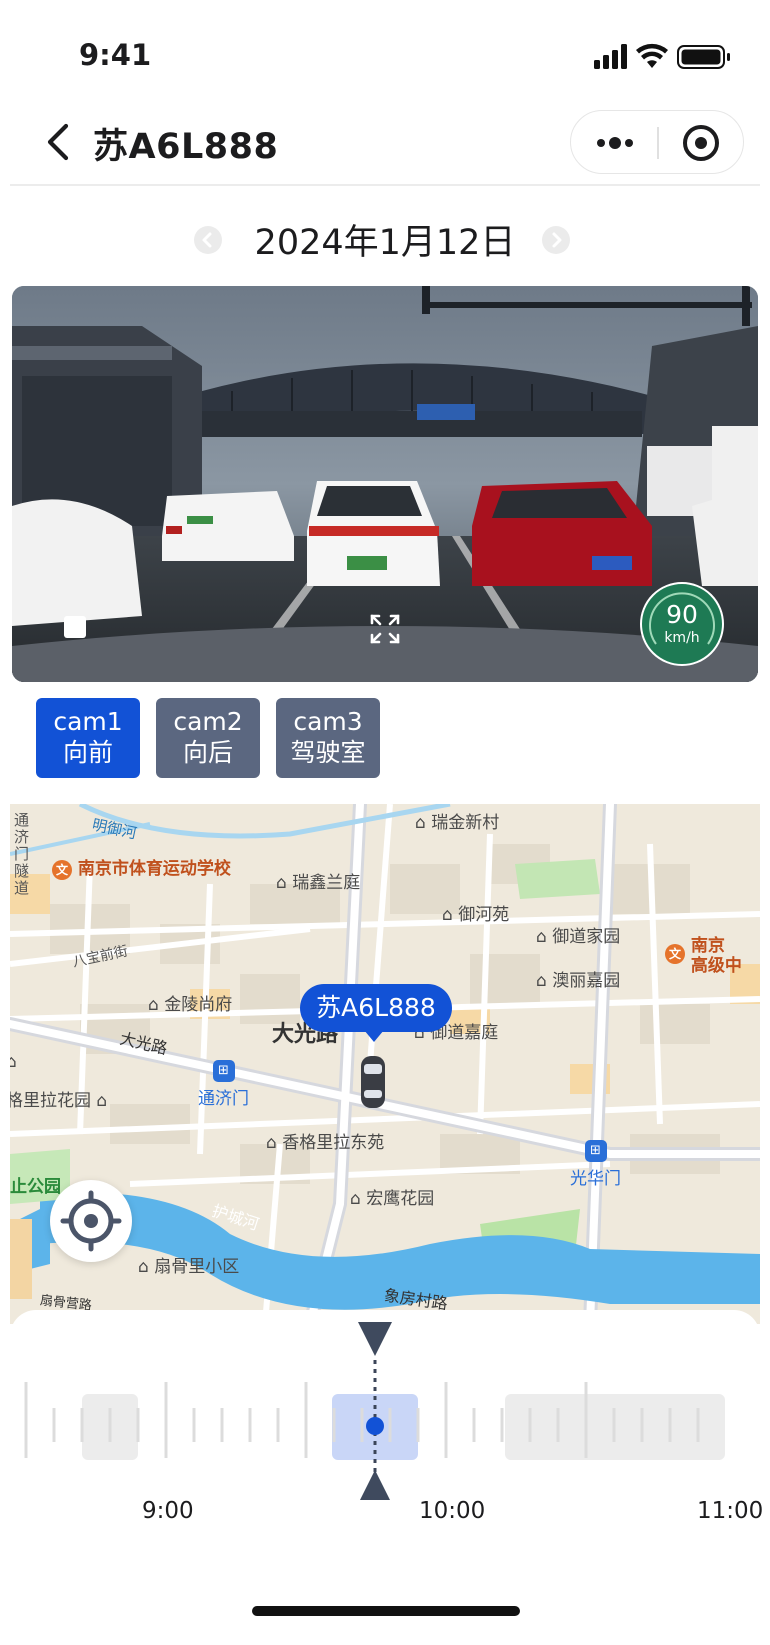  Describe the element at coordinates (374, 1036) in the screenshot. I see `vehicle-callout-pointer` at that location.